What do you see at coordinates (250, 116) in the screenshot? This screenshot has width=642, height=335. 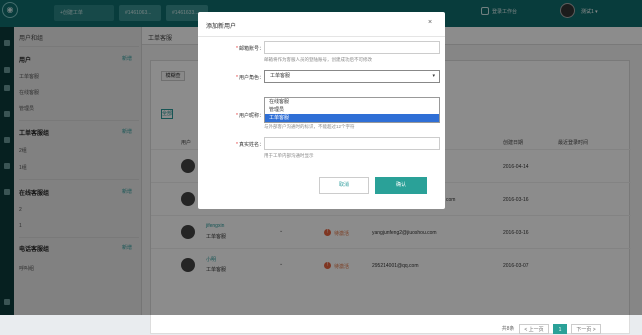 I see `nickname-label: *用户昵称：` at bounding box center [250, 116].